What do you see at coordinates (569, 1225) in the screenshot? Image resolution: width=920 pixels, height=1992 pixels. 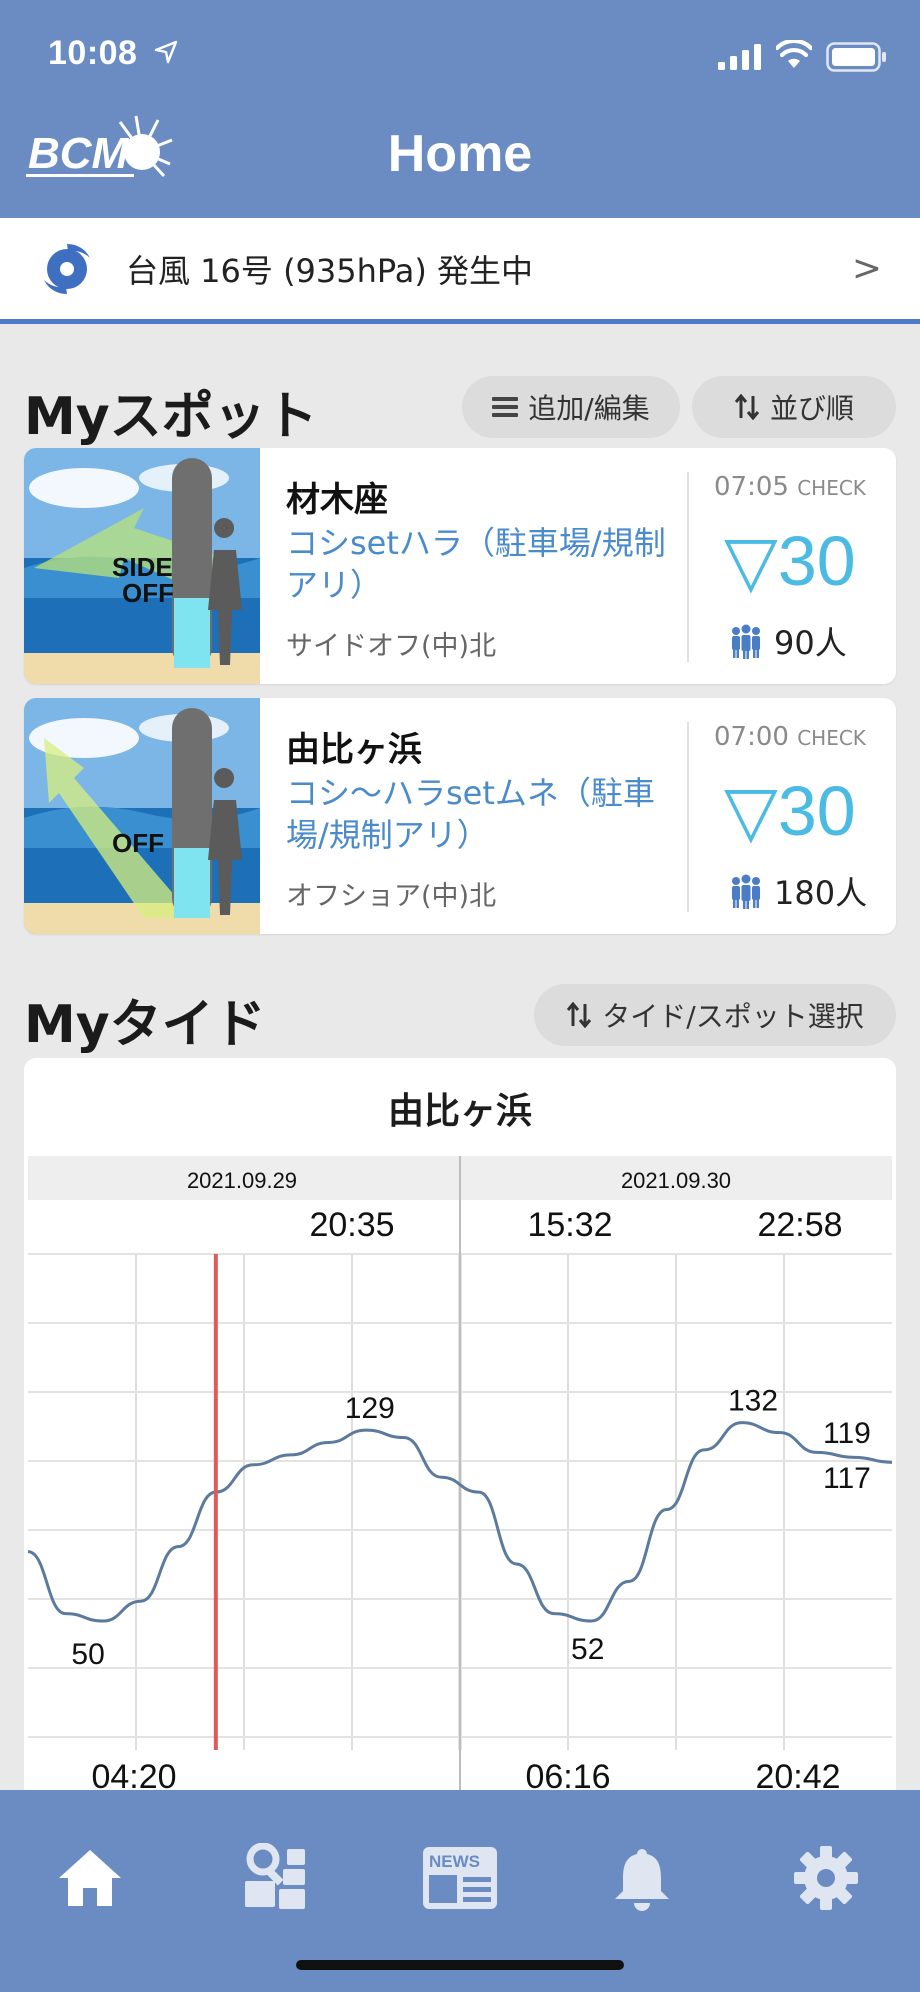 I see `high-tide-time: 15:32` at bounding box center [569, 1225].